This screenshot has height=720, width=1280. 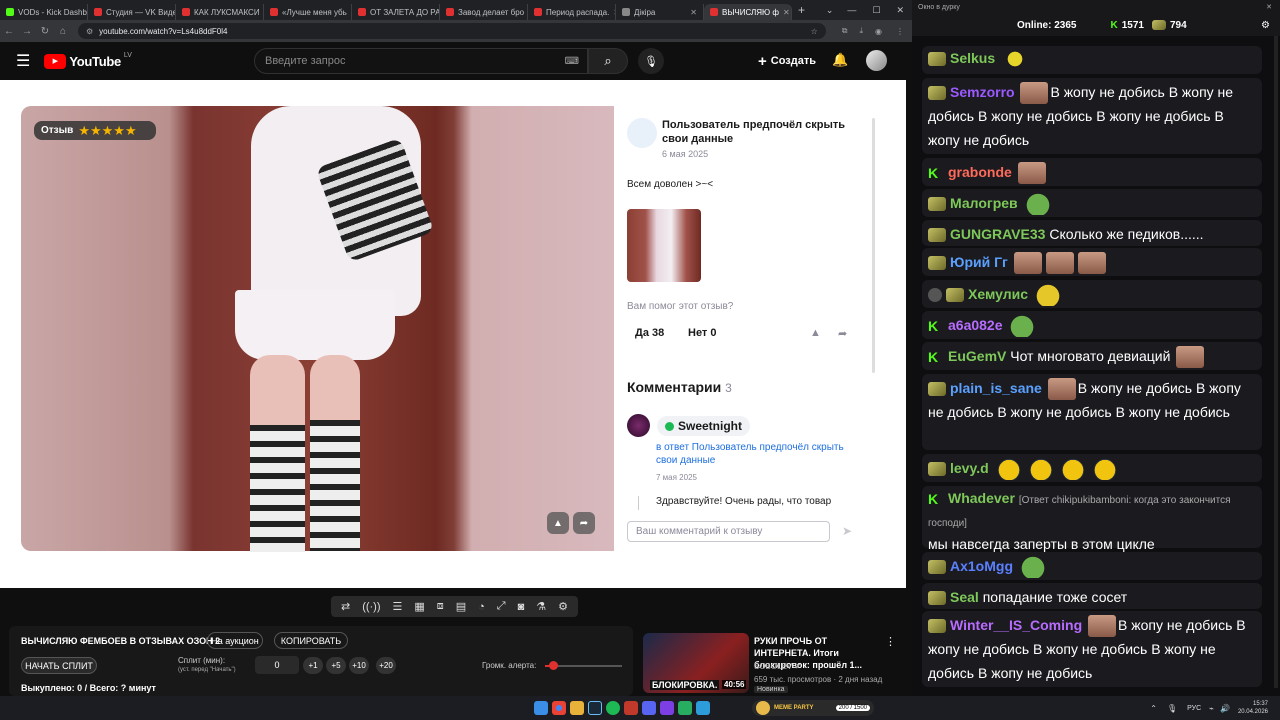 What do you see at coordinates (584, 523) in the screenshot?
I see `share-button: ➦` at bounding box center [584, 523].